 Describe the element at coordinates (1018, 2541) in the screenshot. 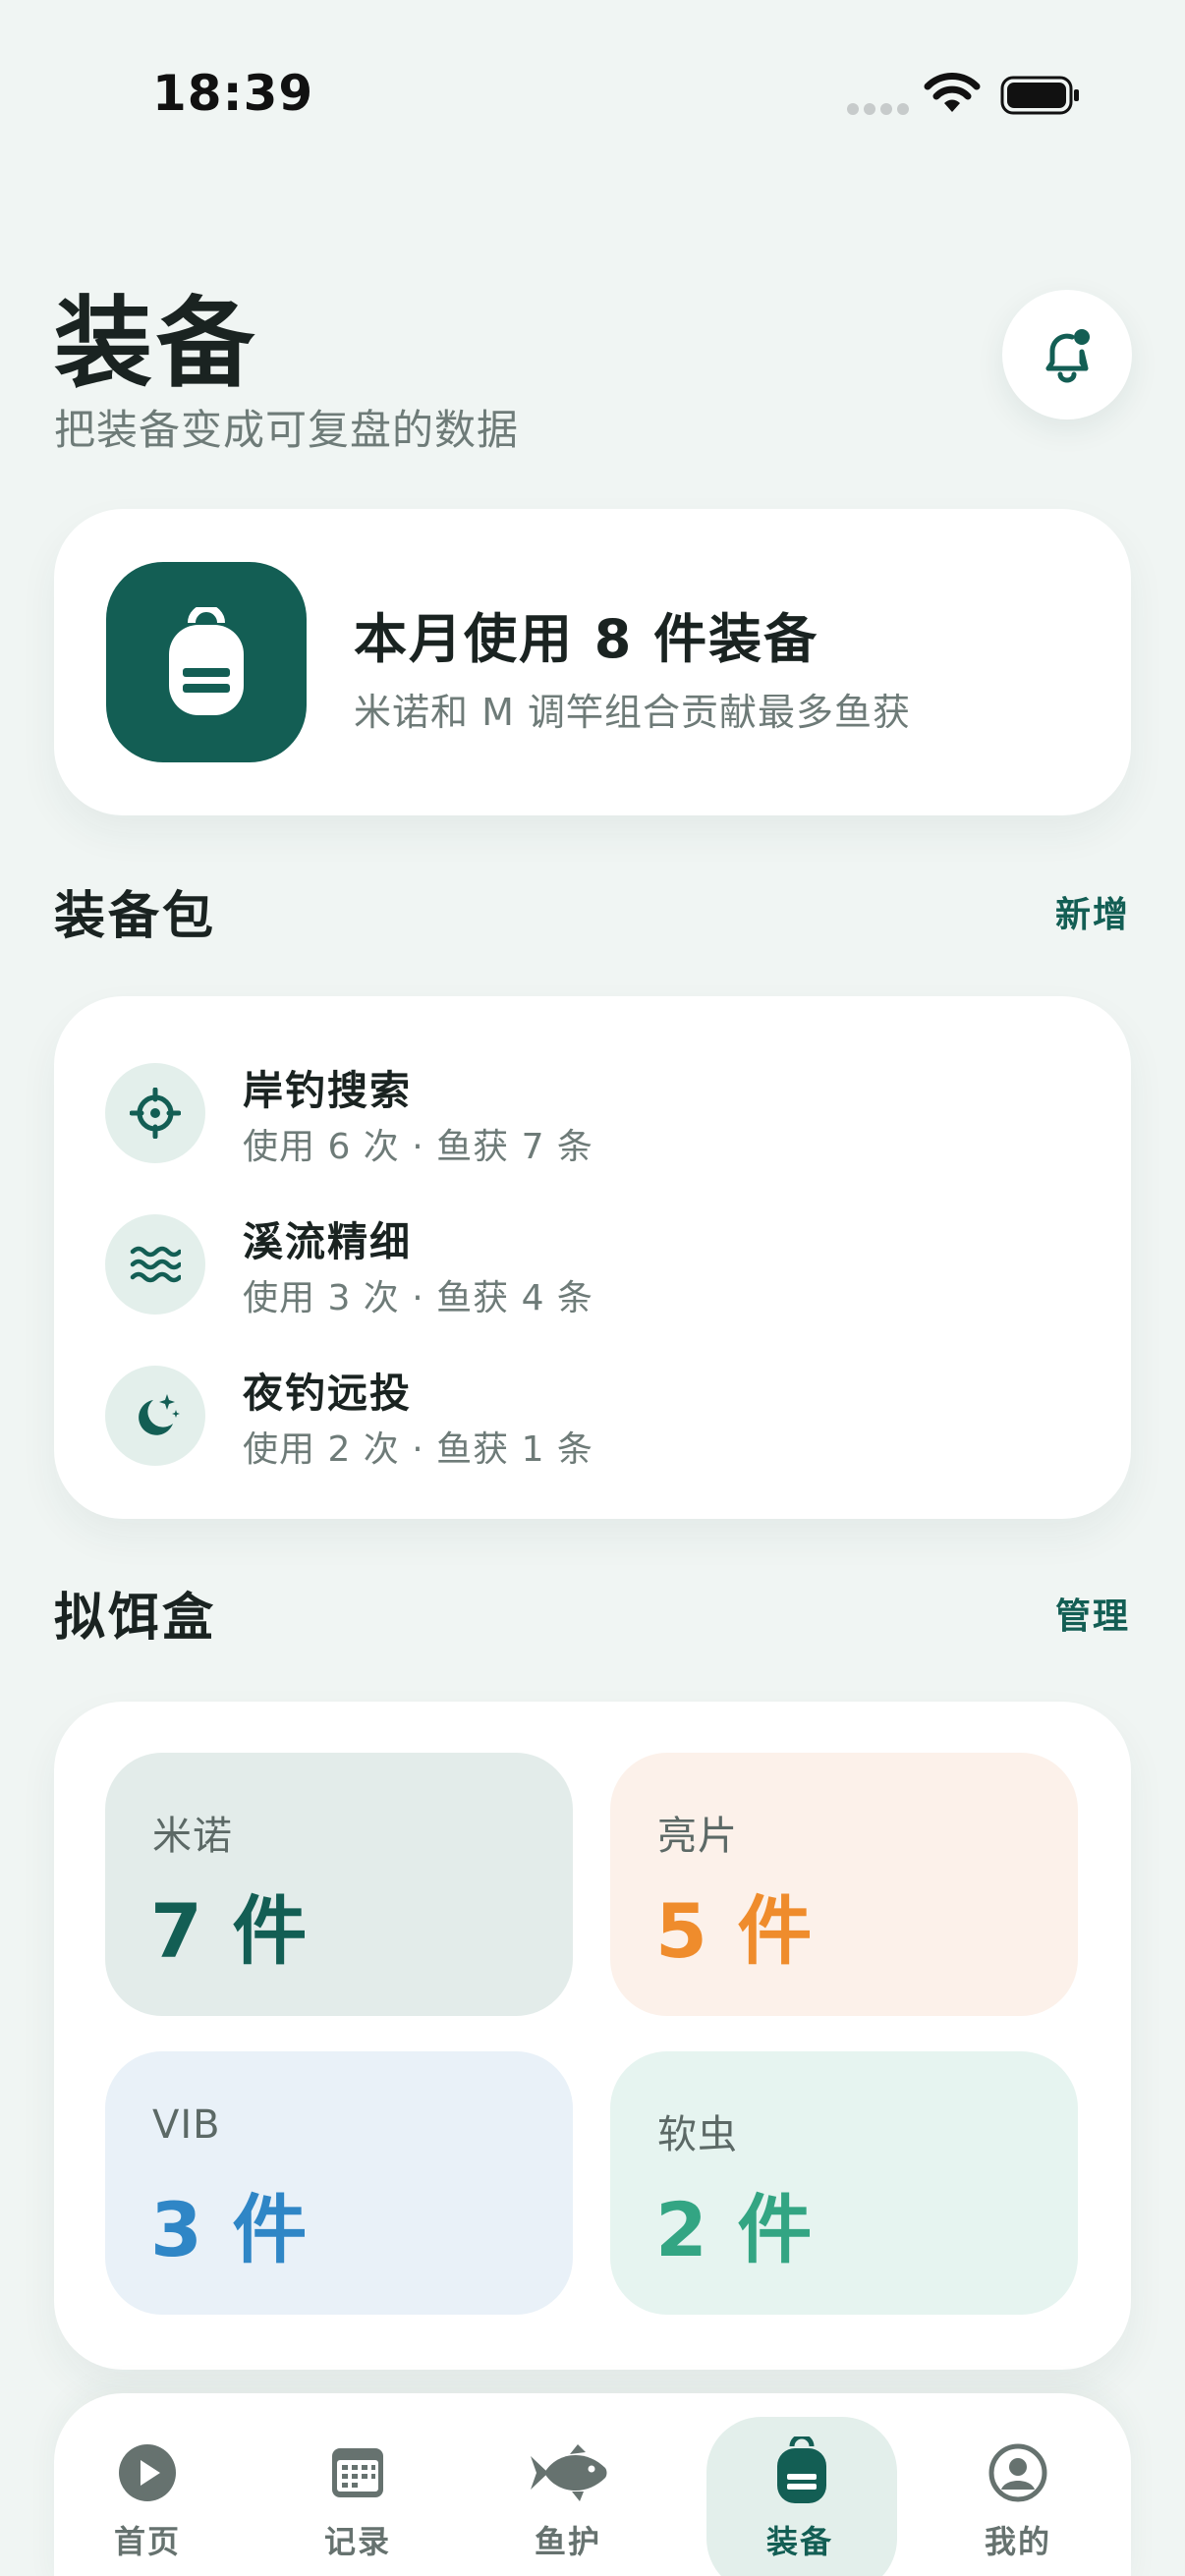

I see `tab-label: 我的` at that location.